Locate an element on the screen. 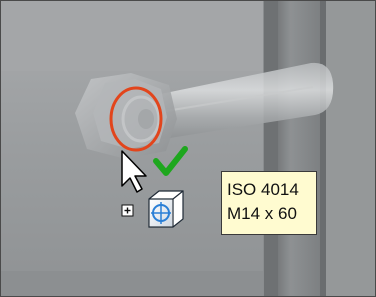  blue-cube-crosshair-icon is located at coordinates (166, 209).